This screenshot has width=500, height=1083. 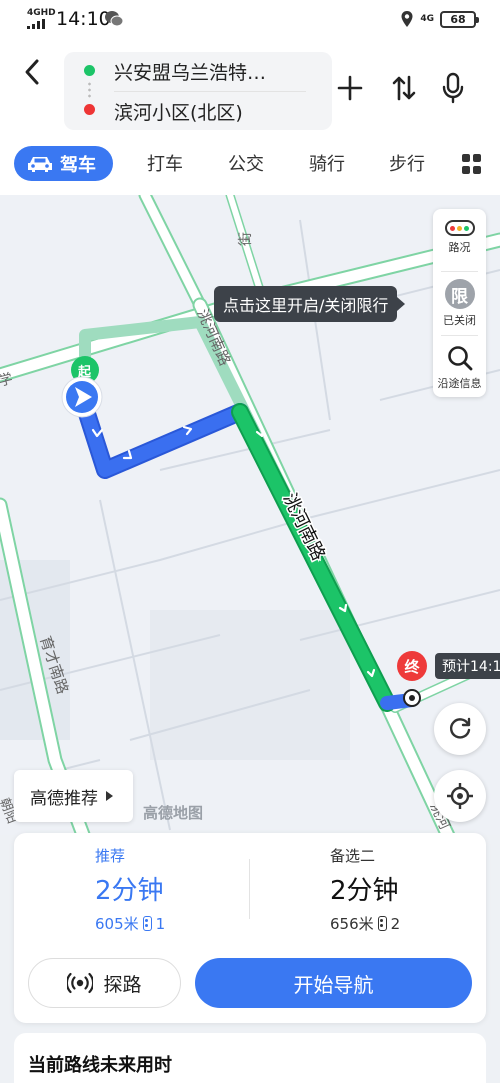 What do you see at coordinates (459, 239) in the screenshot?
I see `traffic-toggle: 路况` at bounding box center [459, 239].